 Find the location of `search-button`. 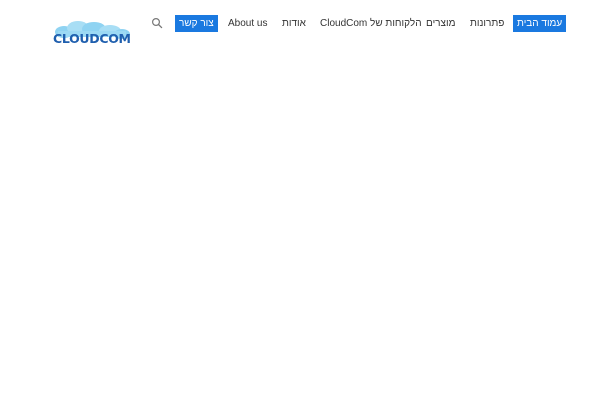

search-button is located at coordinates (157, 23).